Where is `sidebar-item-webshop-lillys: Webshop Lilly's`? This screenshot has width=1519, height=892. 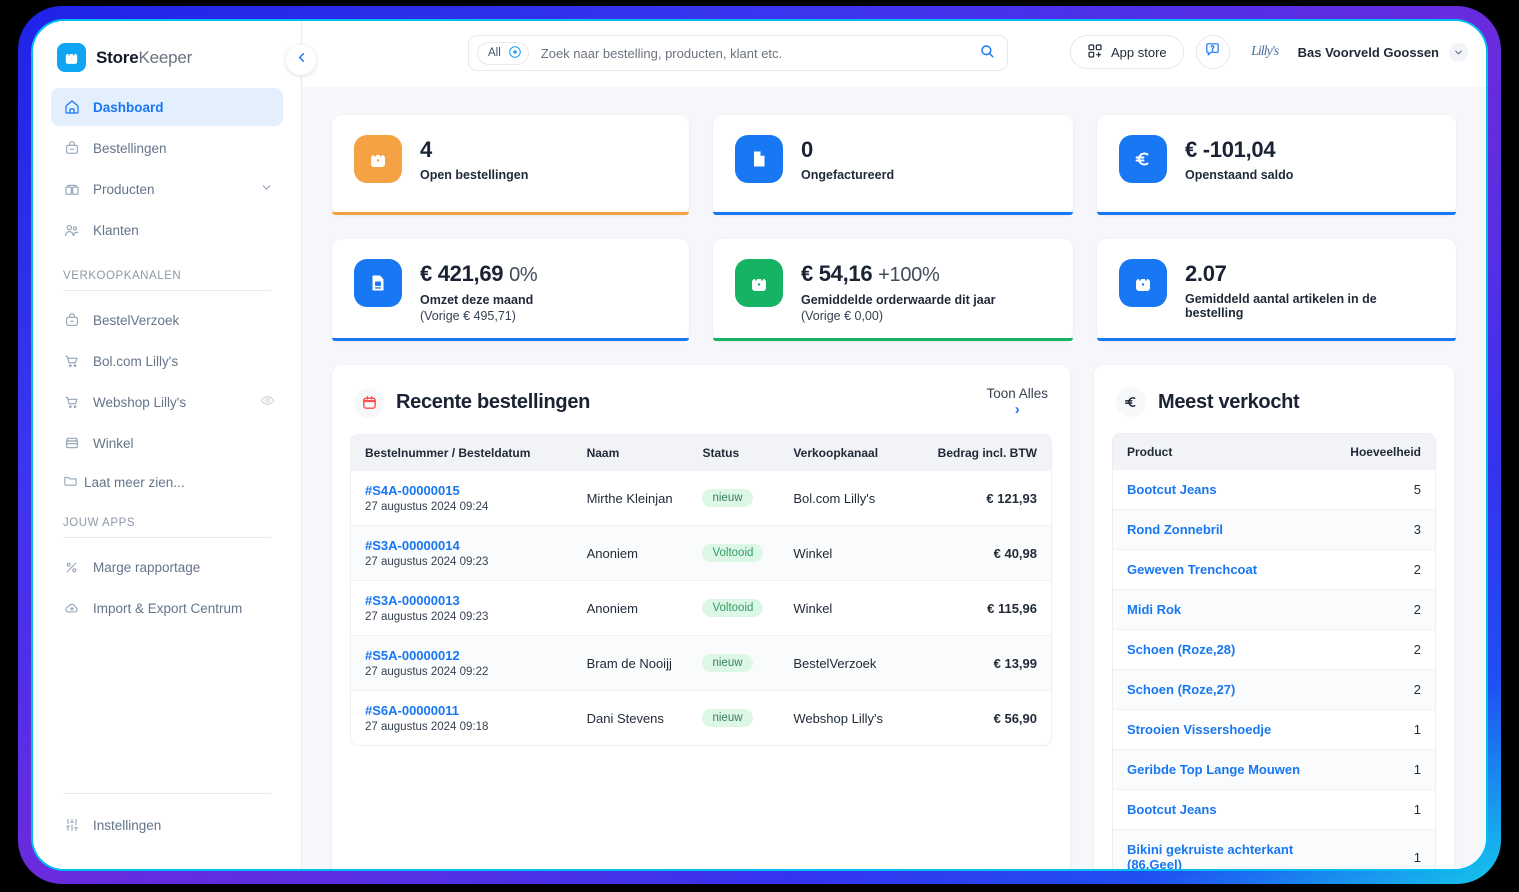 sidebar-item-webshop-lillys: Webshop Lilly's is located at coordinates (167, 402).